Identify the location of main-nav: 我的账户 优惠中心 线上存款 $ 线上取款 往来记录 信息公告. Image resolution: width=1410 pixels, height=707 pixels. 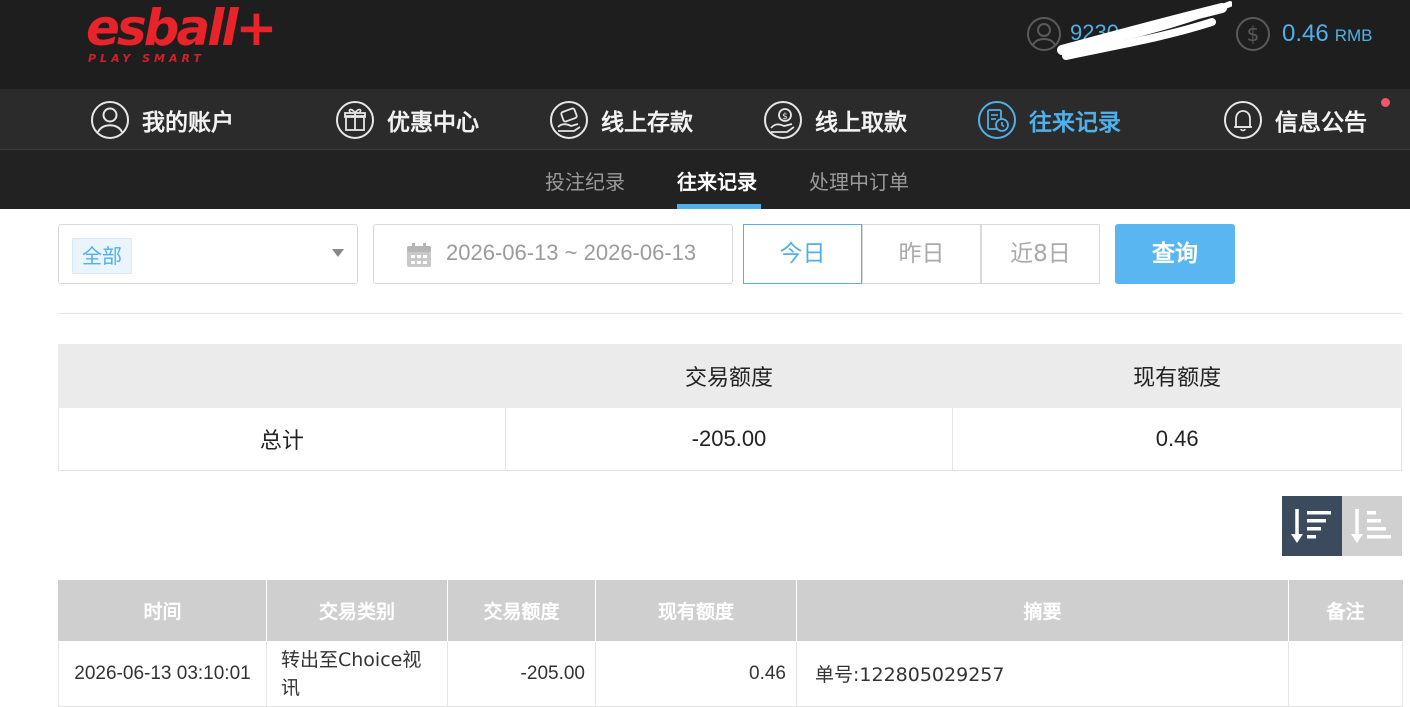
(705, 119).